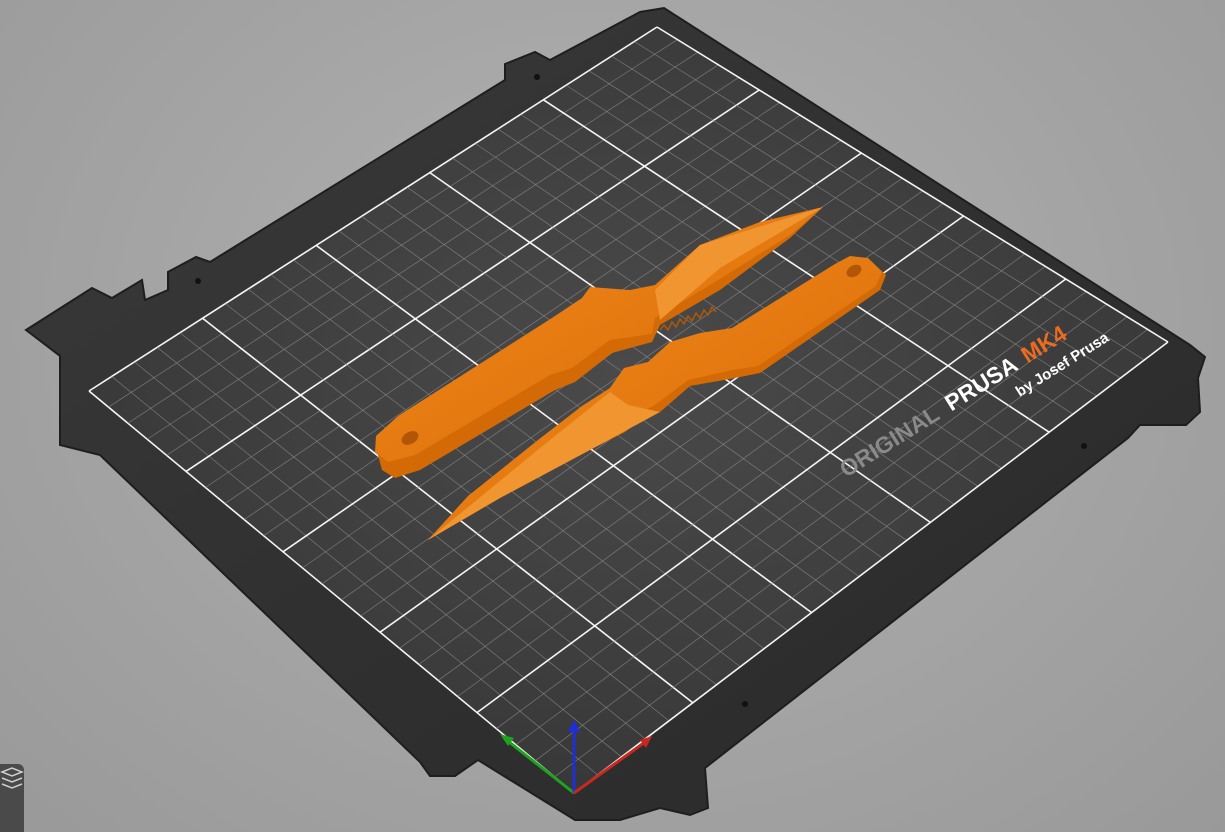  Describe the element at coordinates (12, 798) in the screenshot. I see `layers-toolbar-button` at that location.